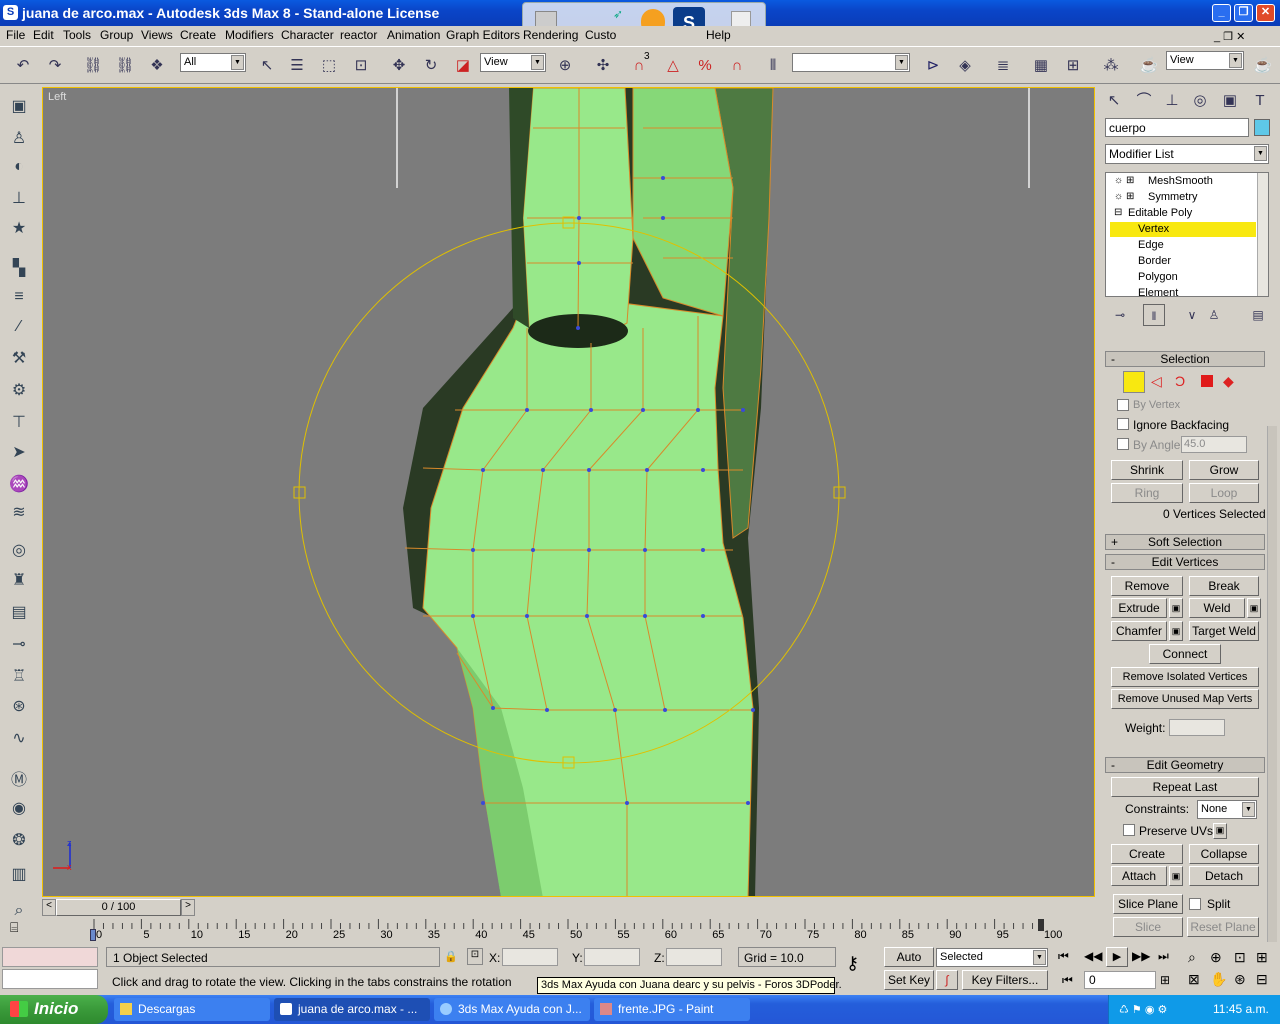 The width and height of the screenshot is (1280, 1024). Describe the element at coordinates (1224, 876) in the screenshot. I see `detach-button: Detach` at that location.